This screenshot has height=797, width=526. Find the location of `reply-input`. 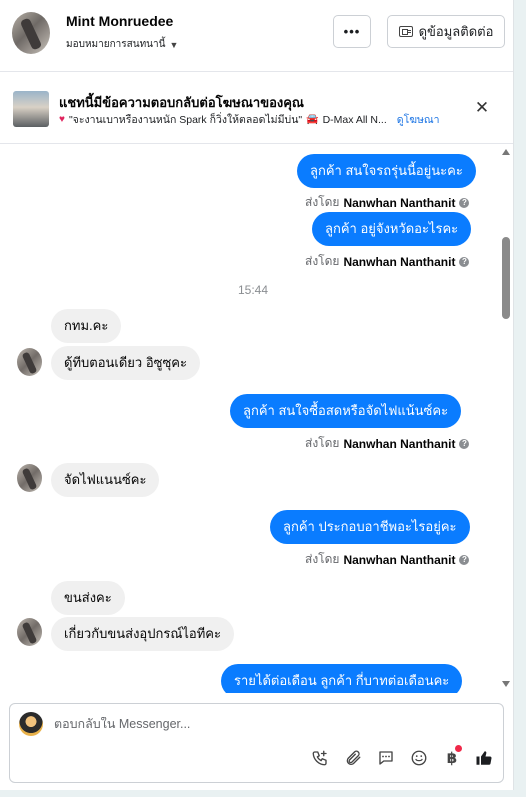

reply-input is located at coordinates (254, 724).